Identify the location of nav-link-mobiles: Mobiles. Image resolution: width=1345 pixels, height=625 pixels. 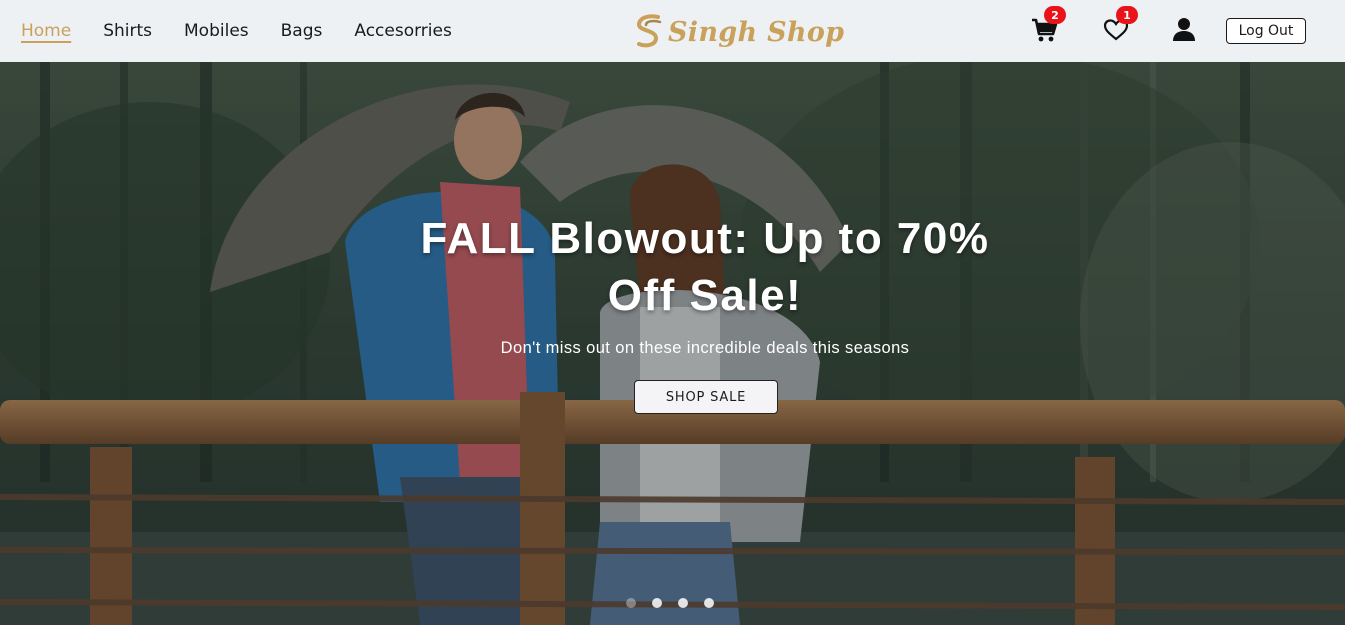
(216, 31).